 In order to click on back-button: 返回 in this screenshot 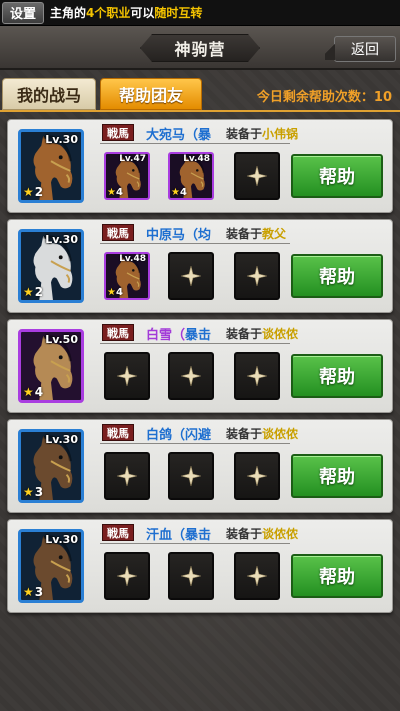, I will do `click(360, 49)`.